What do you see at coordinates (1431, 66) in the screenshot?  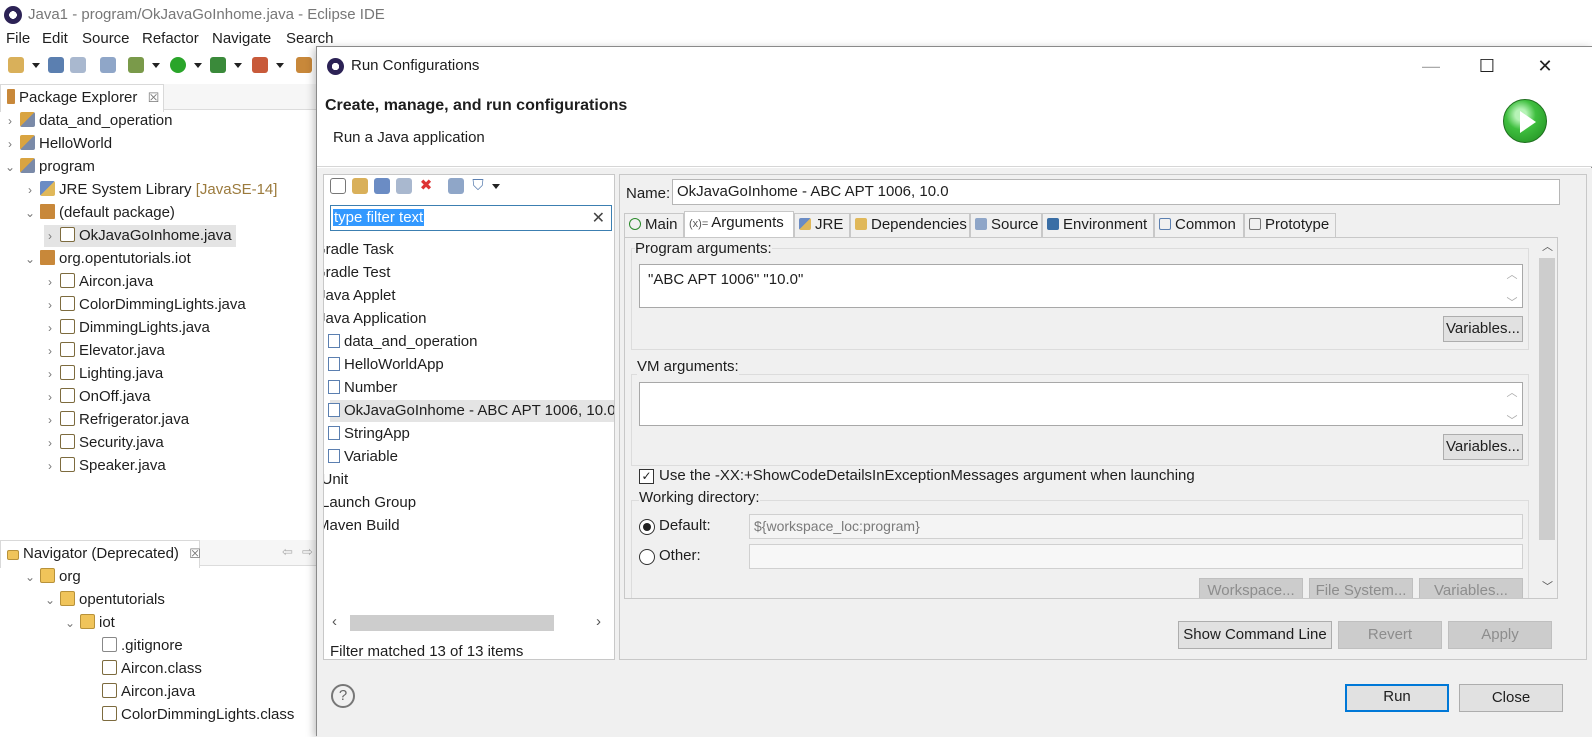 I see `minimize-icon: —` at bounding box center [1431, 66].